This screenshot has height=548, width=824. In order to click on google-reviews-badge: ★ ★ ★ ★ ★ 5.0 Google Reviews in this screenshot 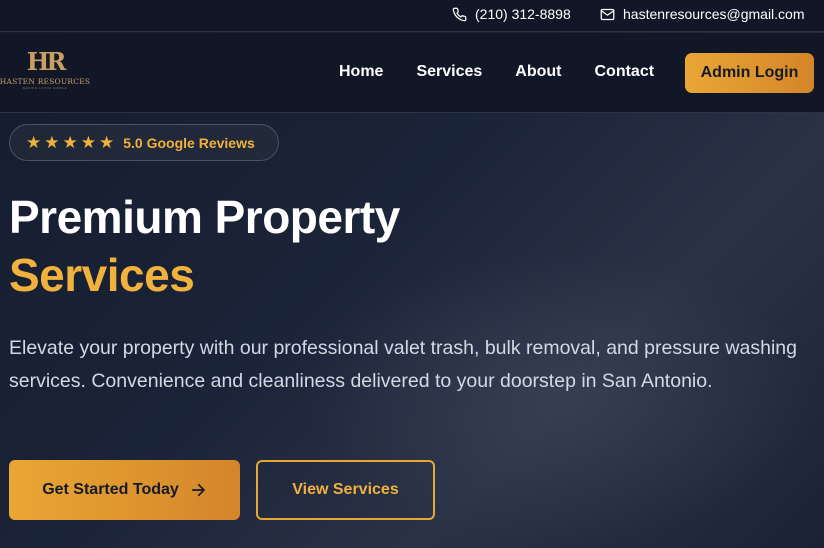, I will do `click(144, 142)`.